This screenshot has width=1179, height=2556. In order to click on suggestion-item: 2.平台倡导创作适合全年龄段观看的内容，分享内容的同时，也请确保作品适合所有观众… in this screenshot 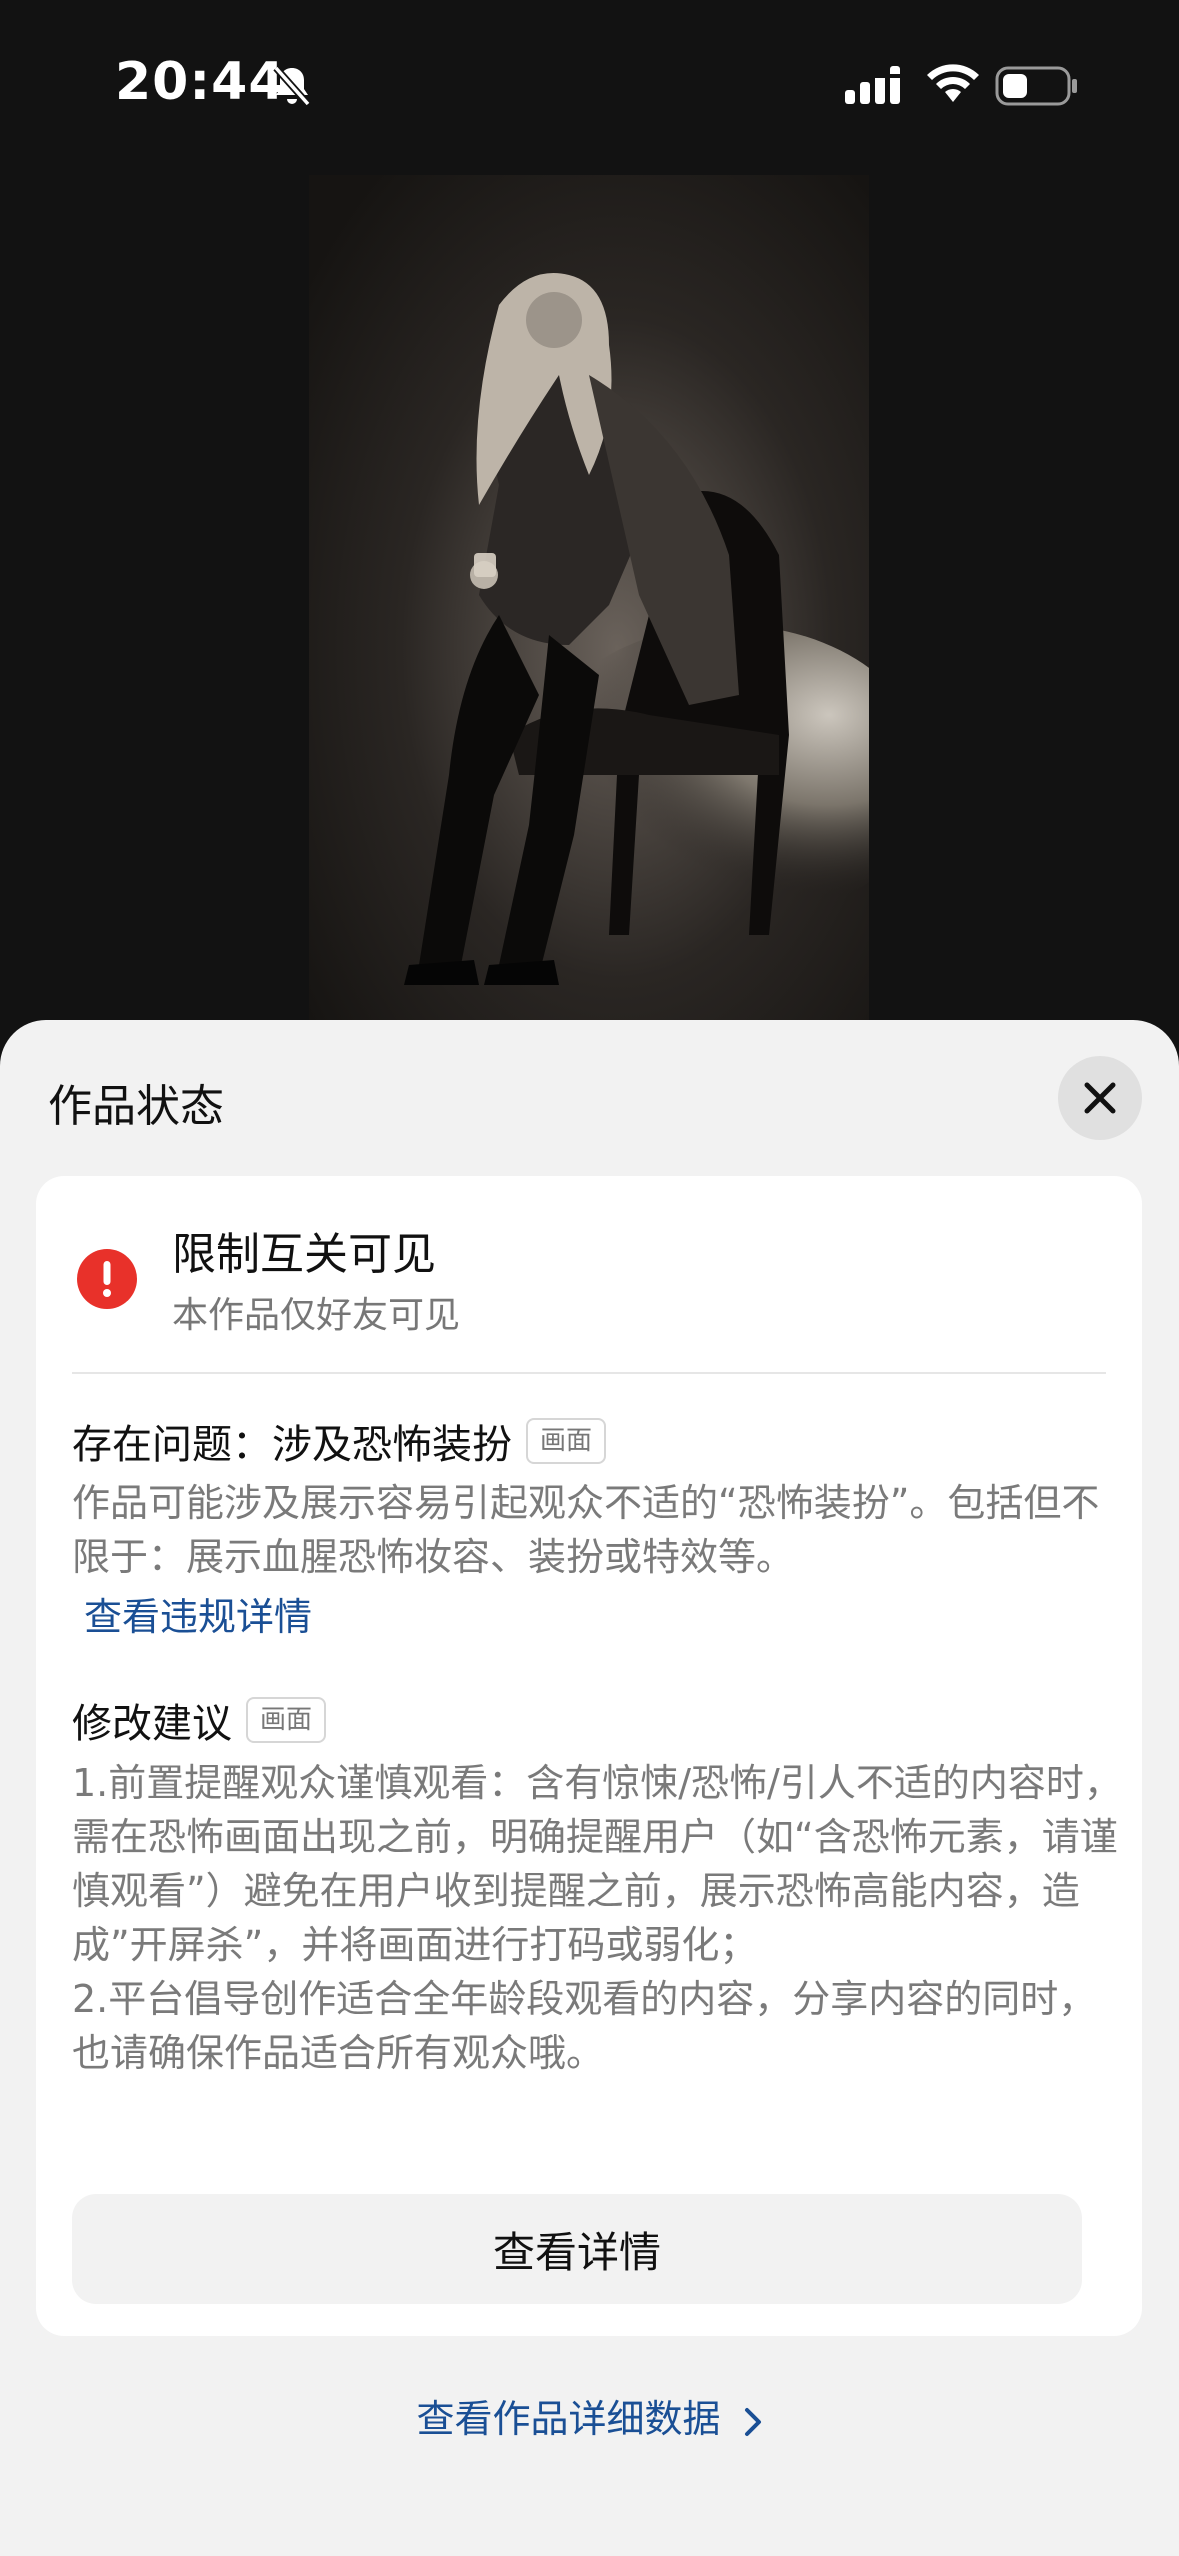, I will do `click(584, 2026)`.